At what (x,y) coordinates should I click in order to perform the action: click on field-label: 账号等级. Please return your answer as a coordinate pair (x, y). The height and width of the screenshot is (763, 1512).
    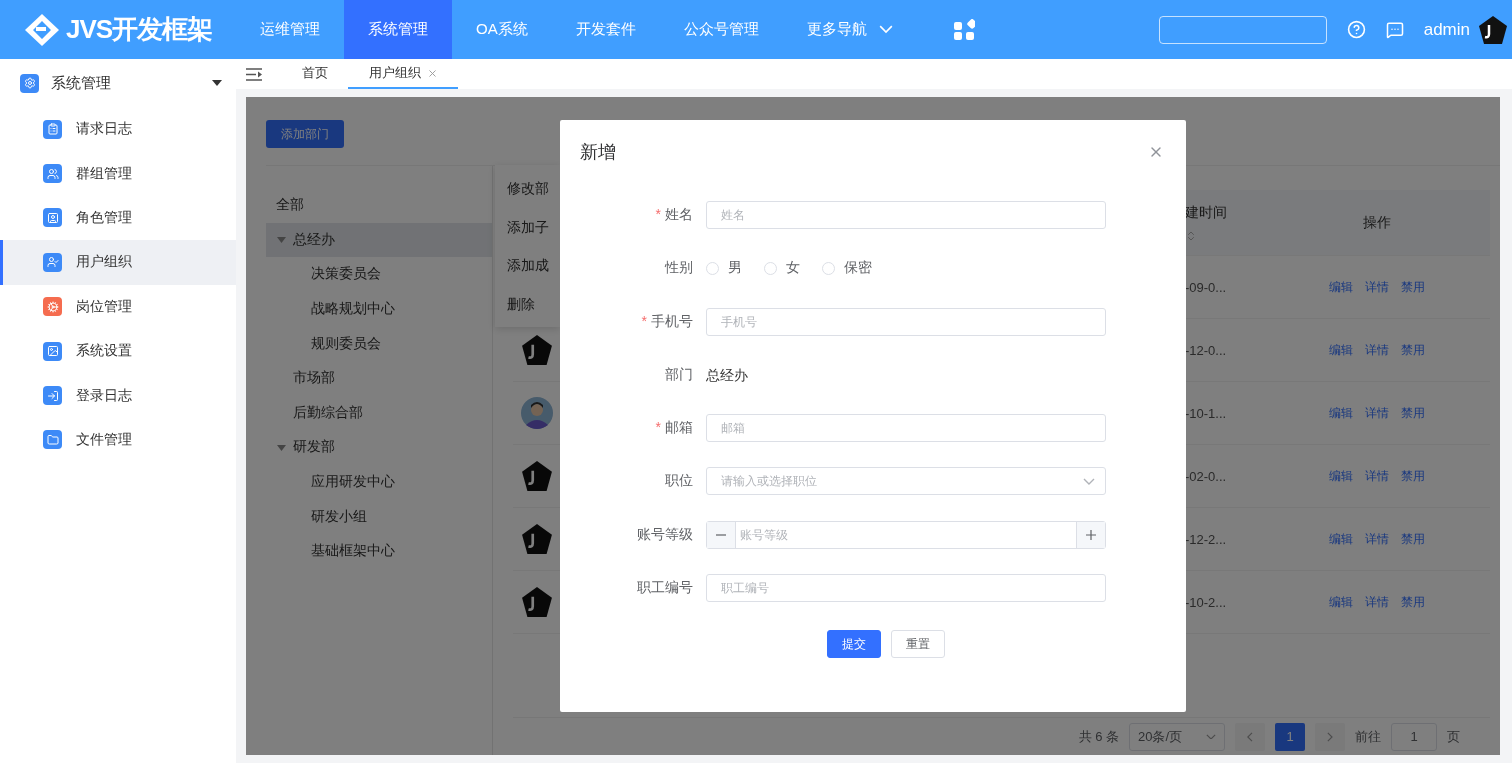
    Looking at the image, I should click on (664, 534).